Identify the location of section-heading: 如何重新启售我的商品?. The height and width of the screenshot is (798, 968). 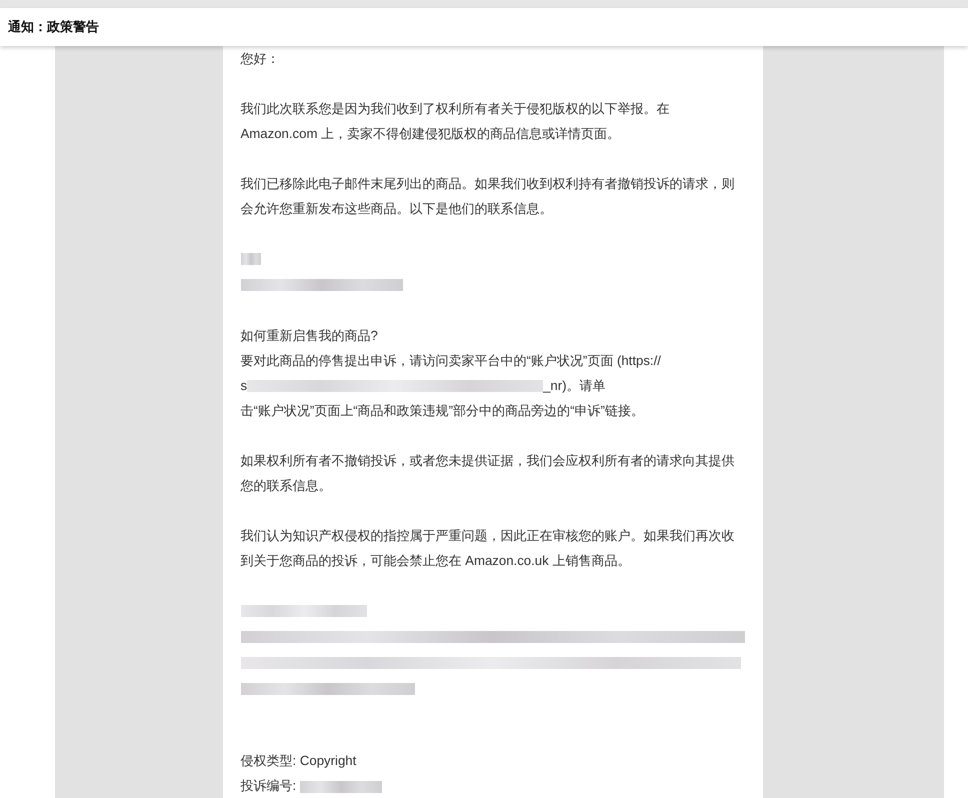
(309, 336).